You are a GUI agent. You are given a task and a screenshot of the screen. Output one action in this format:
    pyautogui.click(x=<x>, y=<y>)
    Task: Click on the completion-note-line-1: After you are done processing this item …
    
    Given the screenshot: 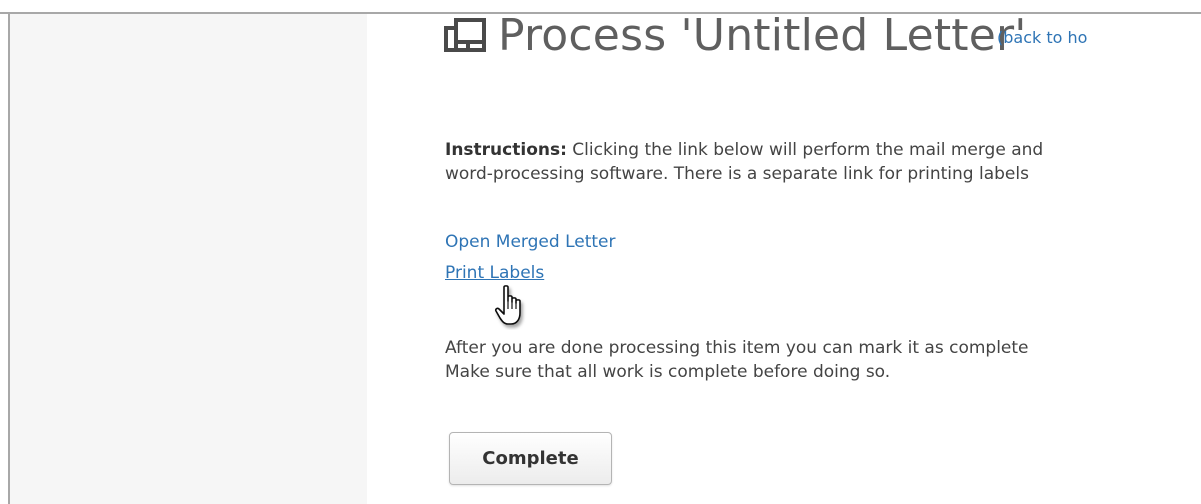 What is the action you would take?
    pyautogui.click(x=737, y=348)
    